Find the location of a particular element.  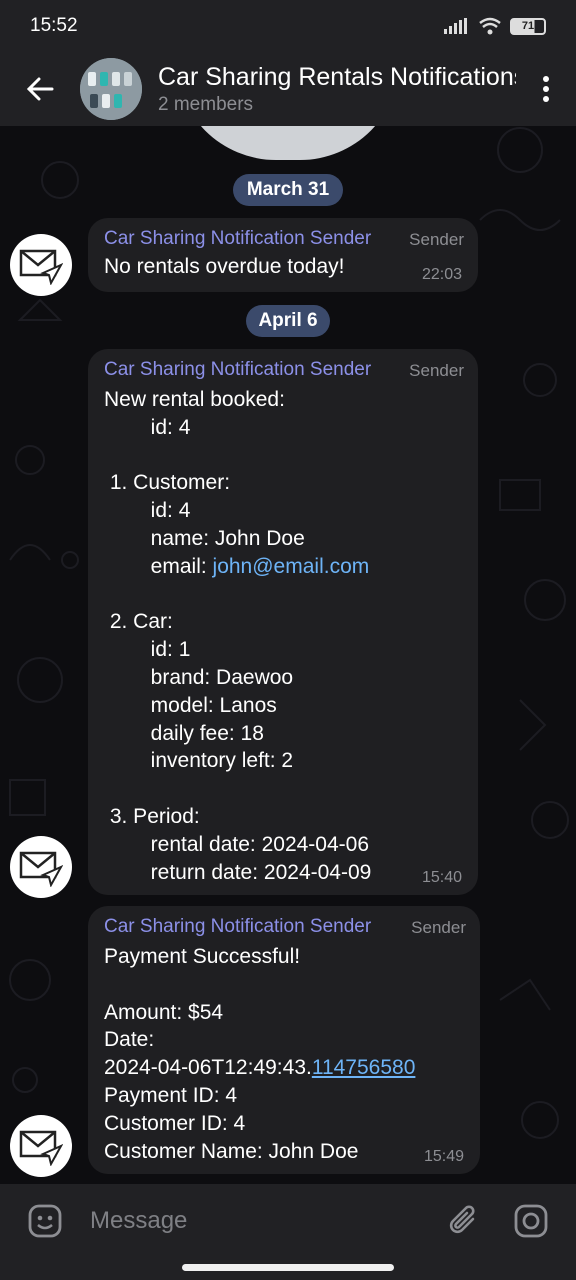

message-input: Message is located at coordinates (255, 1221).